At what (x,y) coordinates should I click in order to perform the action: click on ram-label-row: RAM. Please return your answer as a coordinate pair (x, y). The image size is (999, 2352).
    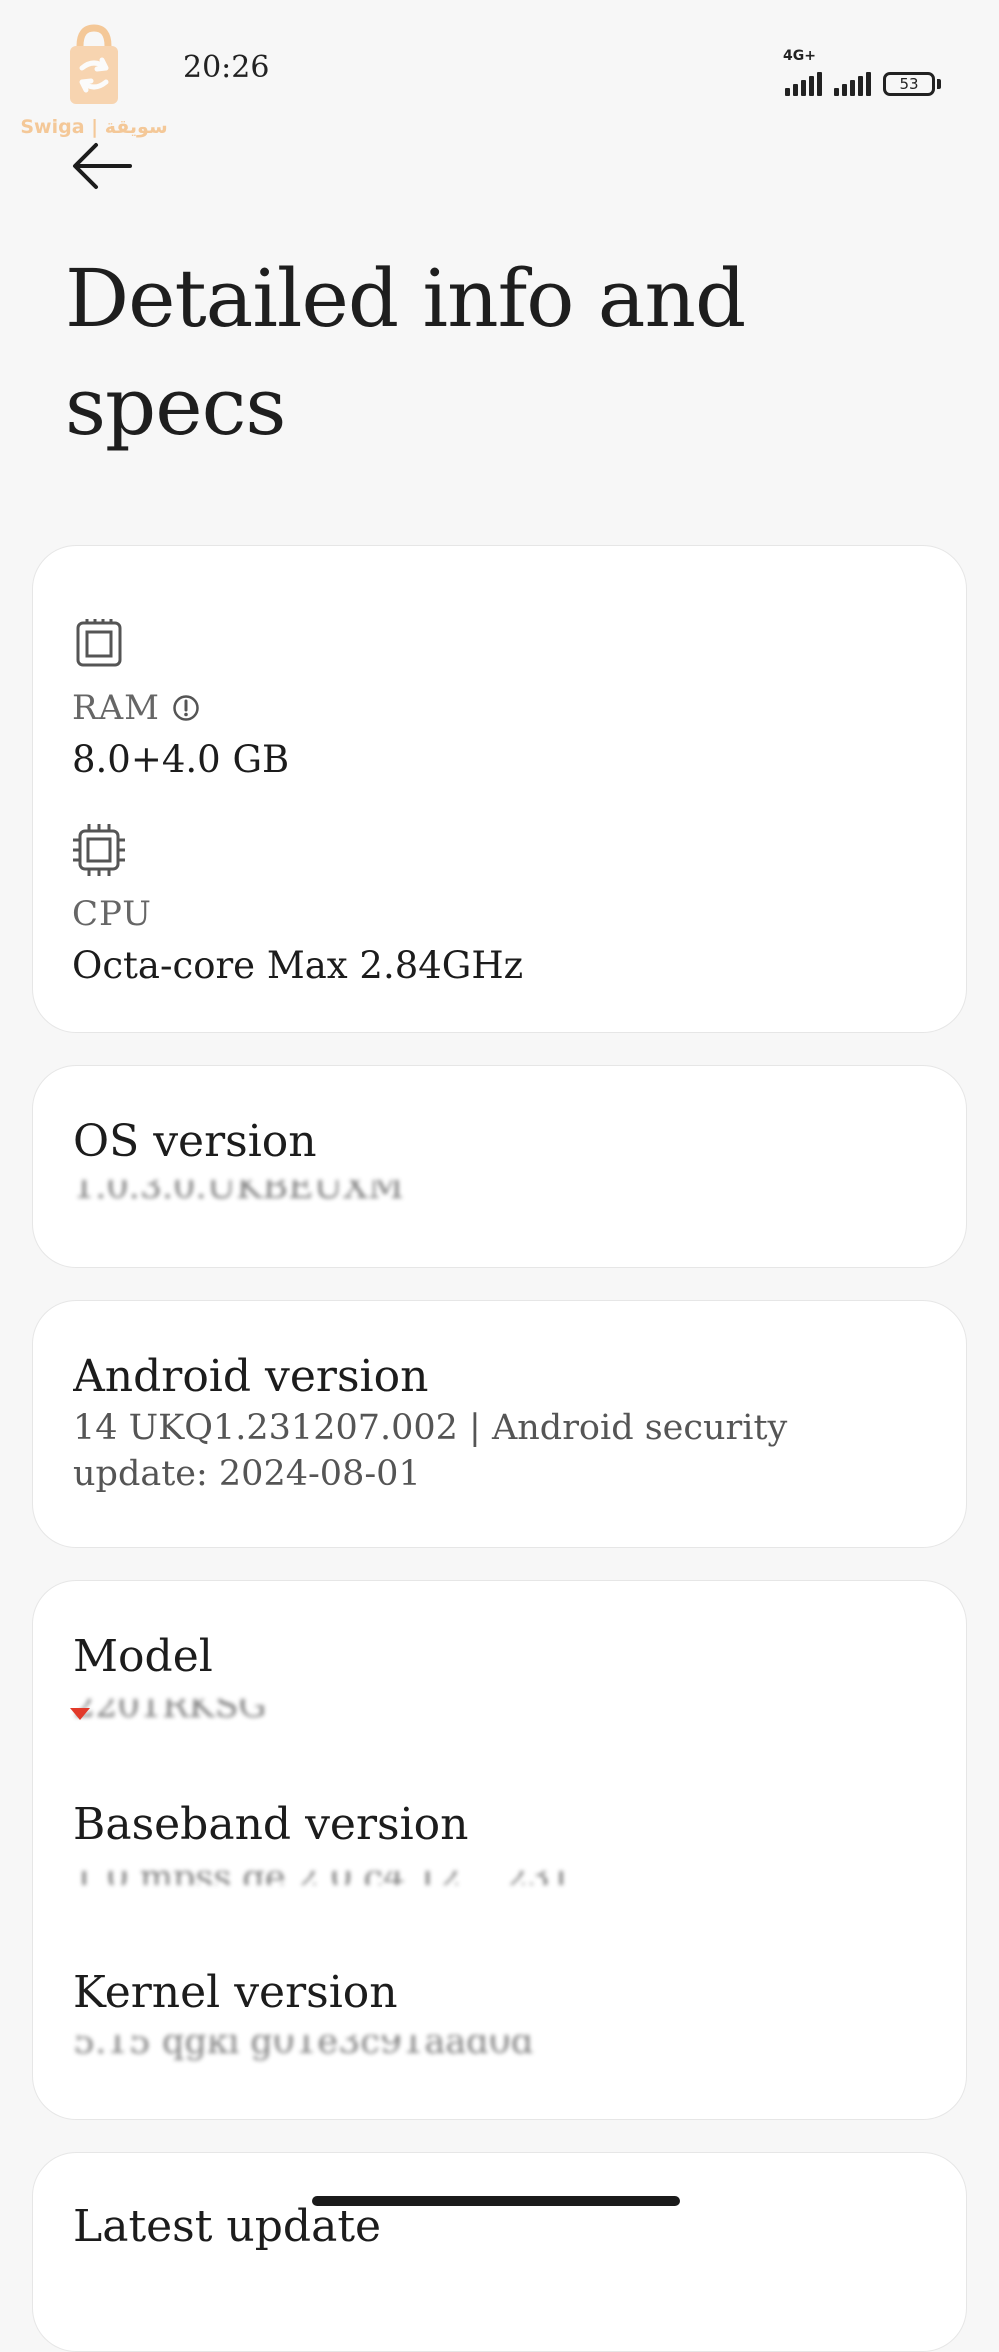
    Looking at the image, I should click on (136, 708).